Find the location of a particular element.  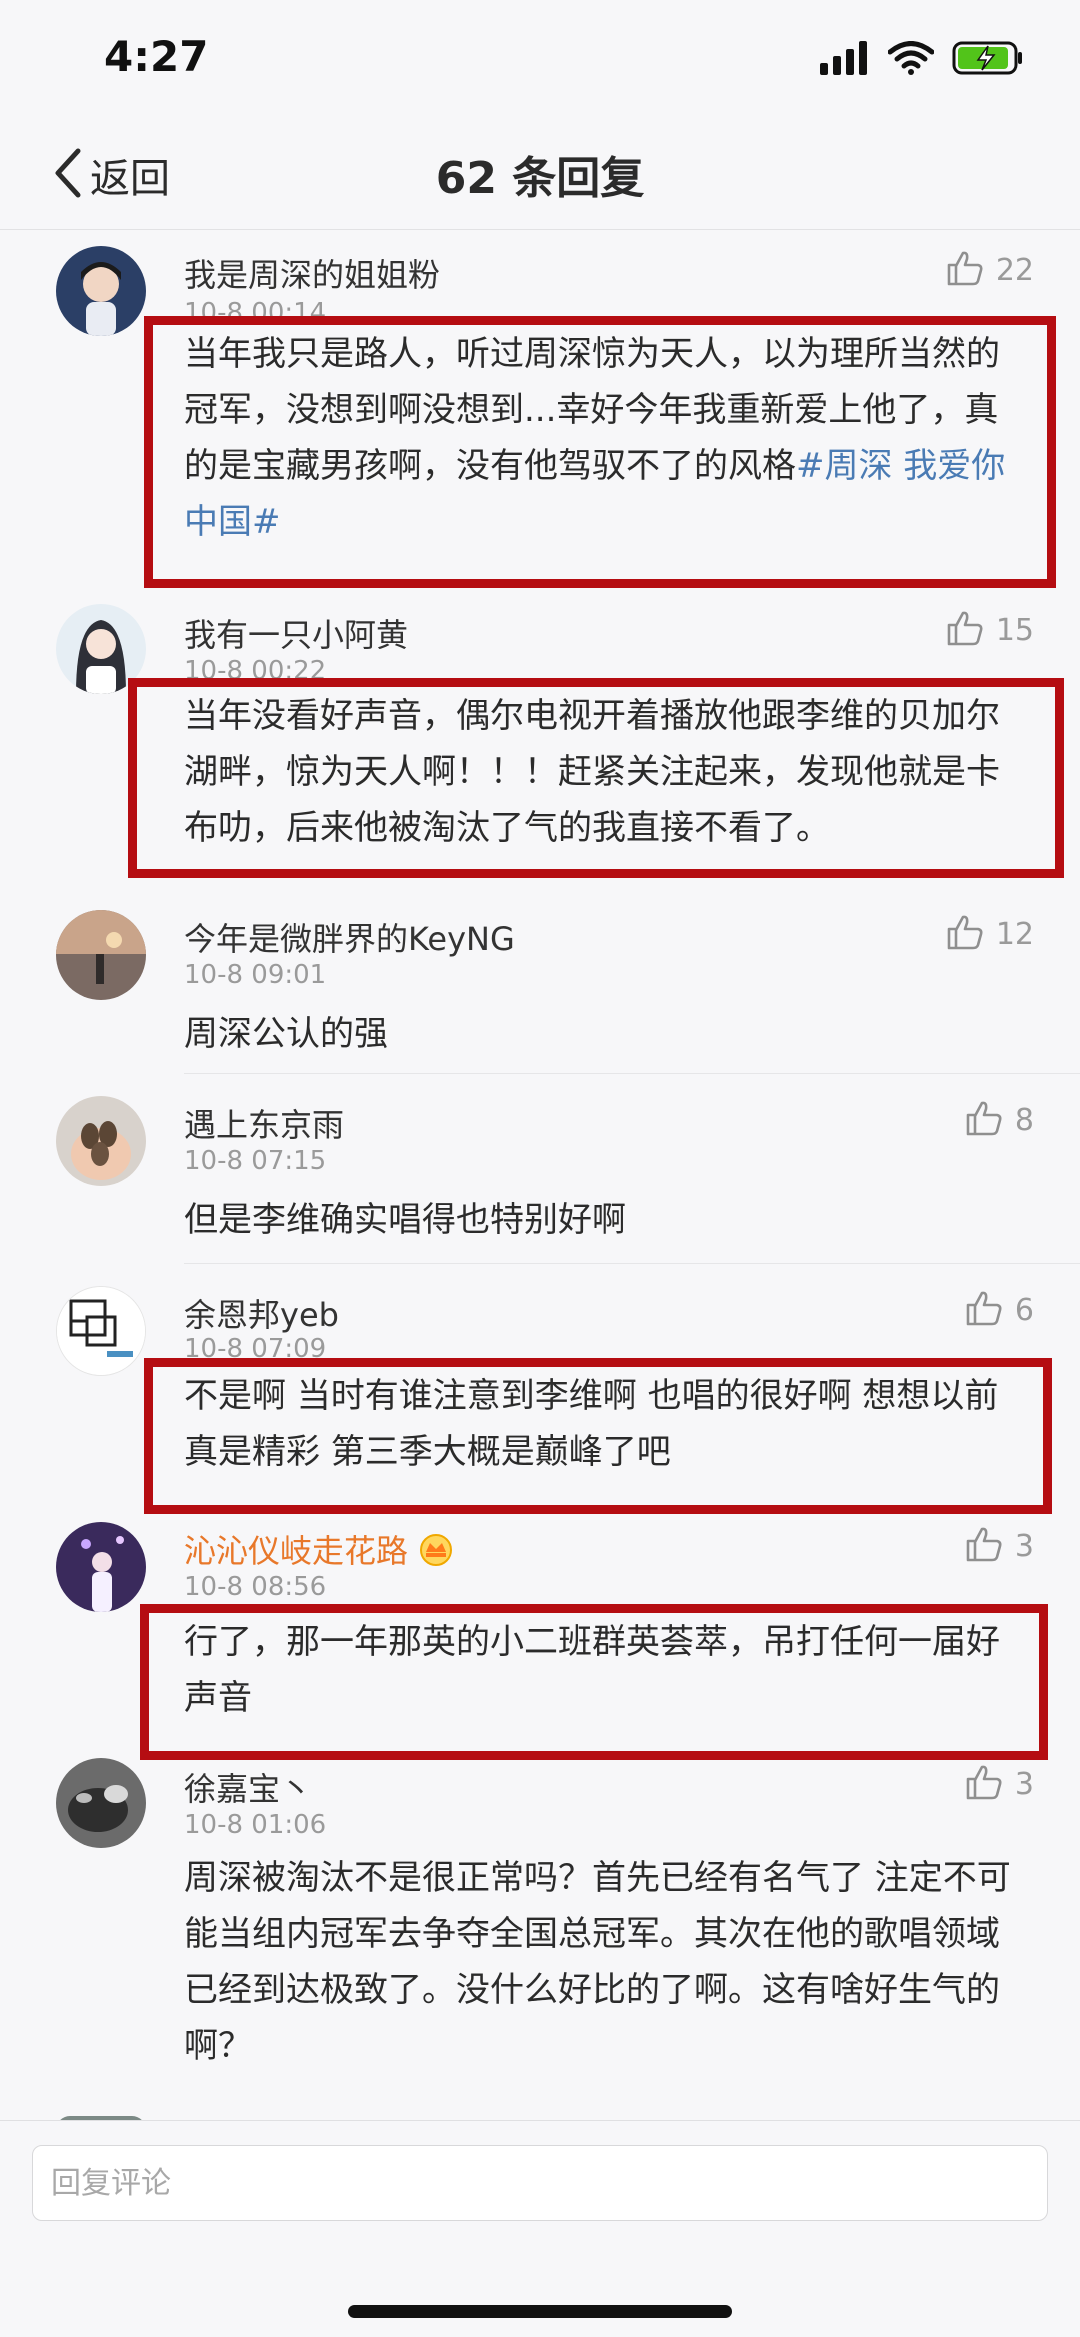

comment-item: 遇上东京雨 10-8 07:15 8 但是李维确实唱得也特别好啊 is located at coordinates (540, 1173).